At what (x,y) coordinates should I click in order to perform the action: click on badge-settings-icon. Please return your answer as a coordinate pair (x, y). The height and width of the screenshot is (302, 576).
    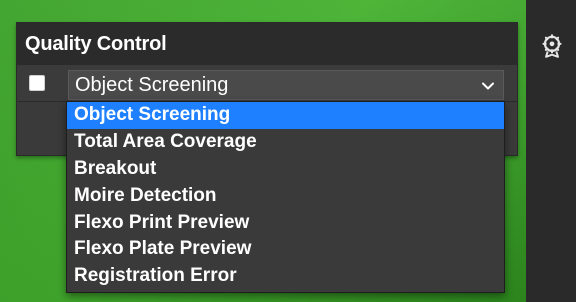
    Looking at the image, I should click on (552, 46).